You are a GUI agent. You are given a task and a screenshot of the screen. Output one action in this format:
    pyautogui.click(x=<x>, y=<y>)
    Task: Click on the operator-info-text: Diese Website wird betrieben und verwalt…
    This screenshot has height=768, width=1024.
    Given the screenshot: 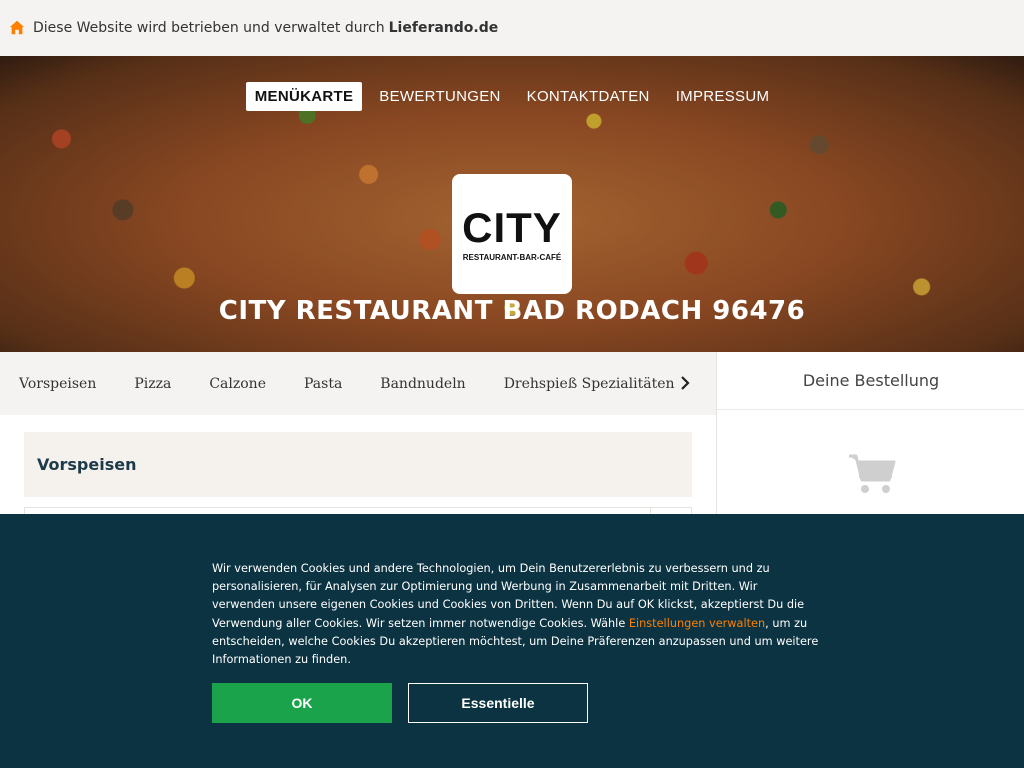 What is the action you would take?
    pyautogui.click(x=209, y=28)
    